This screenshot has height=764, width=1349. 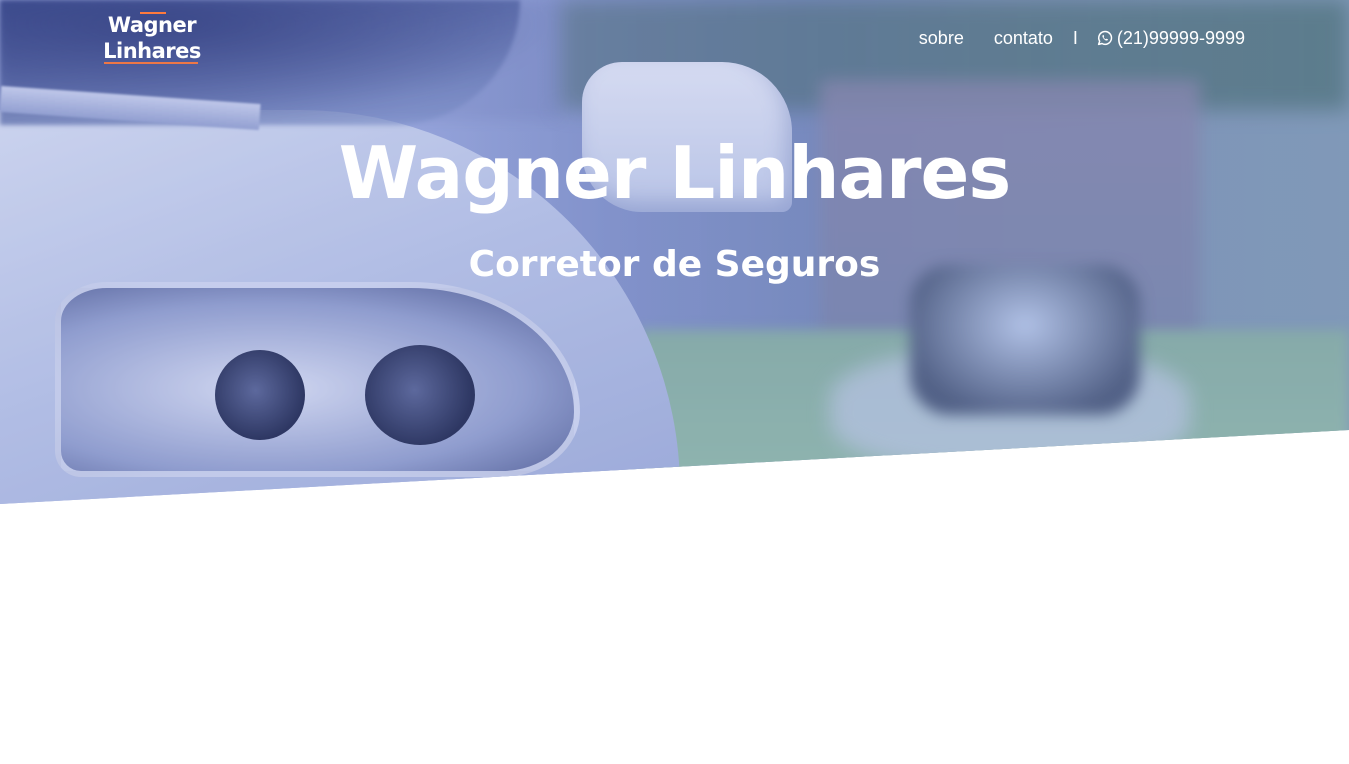 What do you see at coordinates (941, 38) in the screenshot?
I see `nav-link-sobre: sobre` at bounding box center [941, 38].